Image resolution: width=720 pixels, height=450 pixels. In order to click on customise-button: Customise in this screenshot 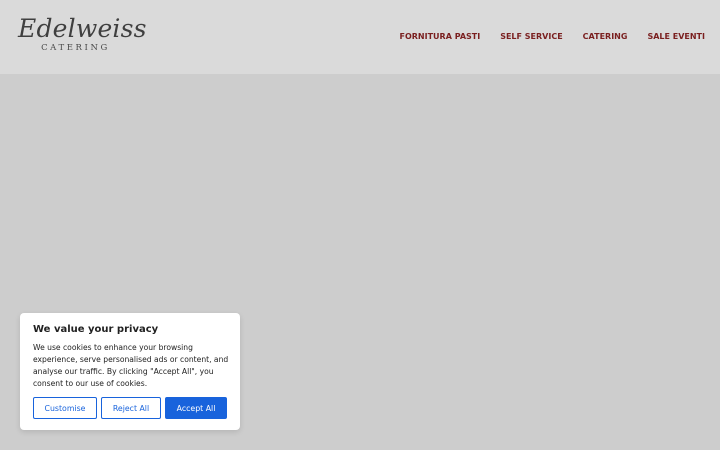, I will do `click(65, 408)`.